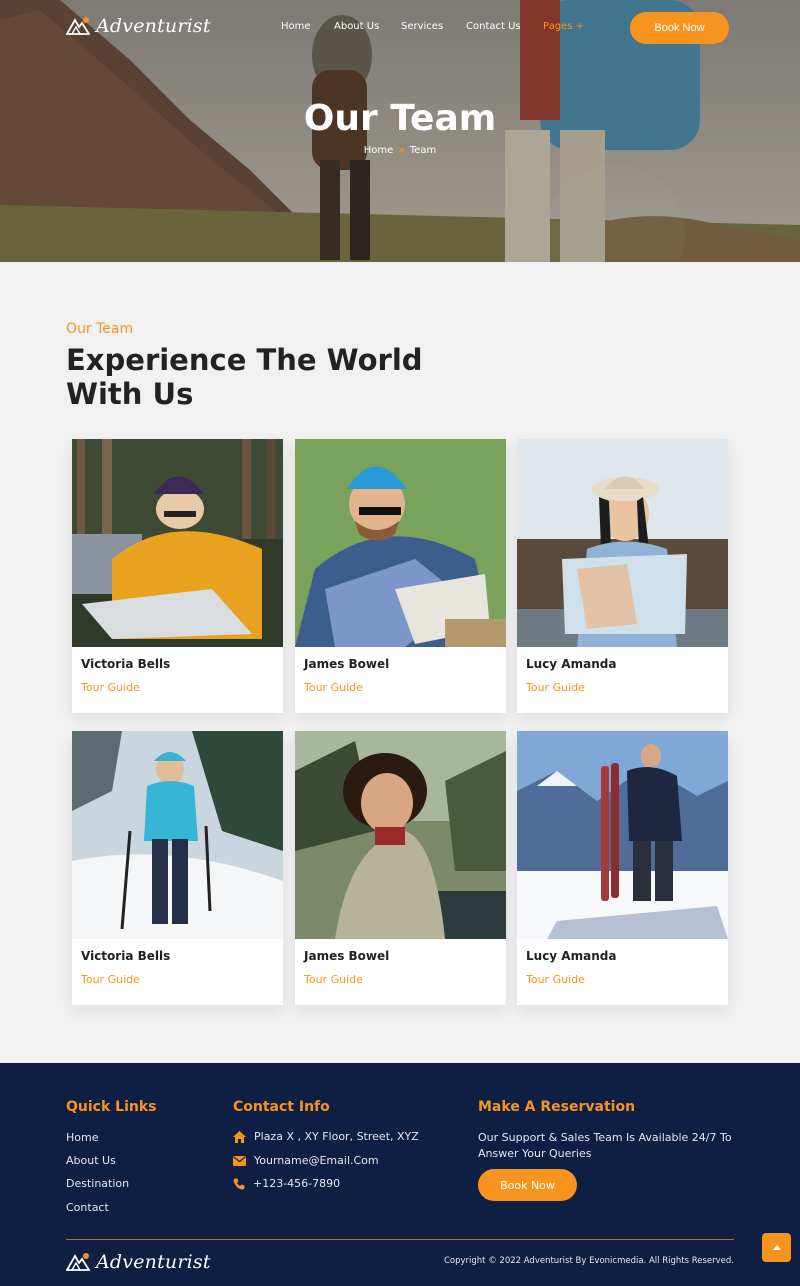 This screenshot has width=800, height=1286. What do you see at coordinates (557, 1107) in the screenshot?
I see `reservation-heading: Make A Reservation` at bounding box center [557, 1107].